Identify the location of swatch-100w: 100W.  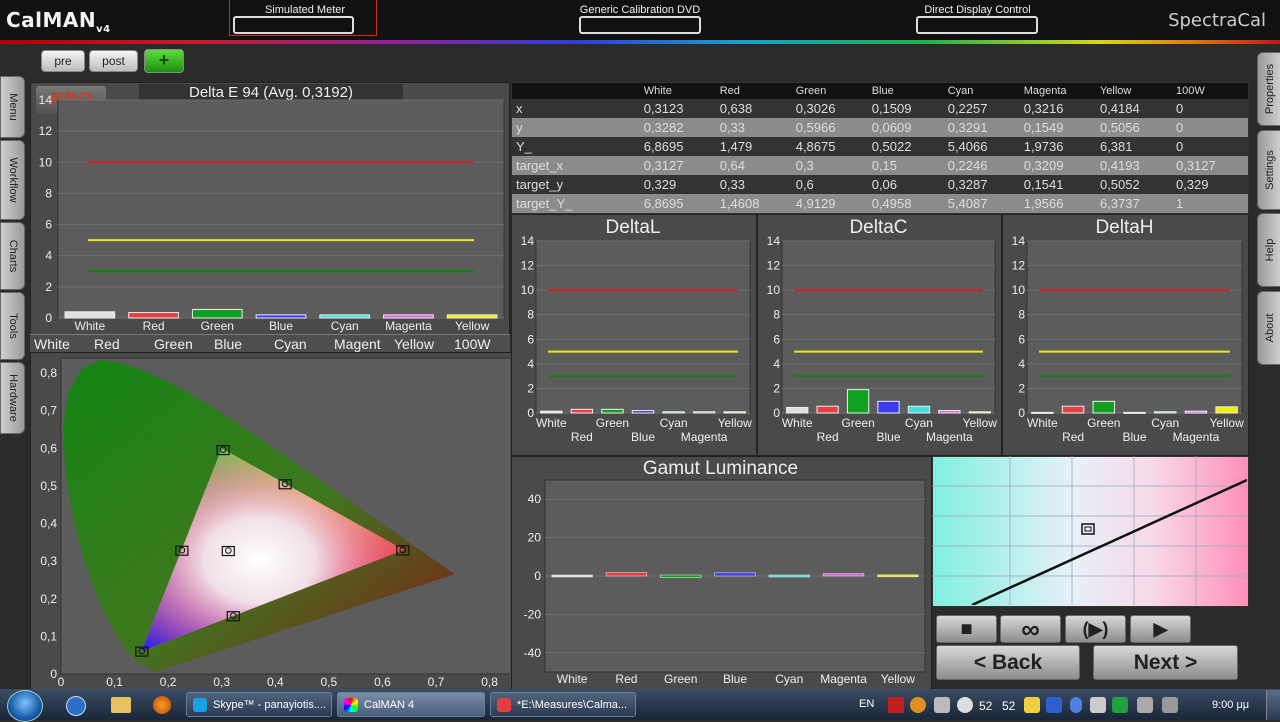
(484, 344).